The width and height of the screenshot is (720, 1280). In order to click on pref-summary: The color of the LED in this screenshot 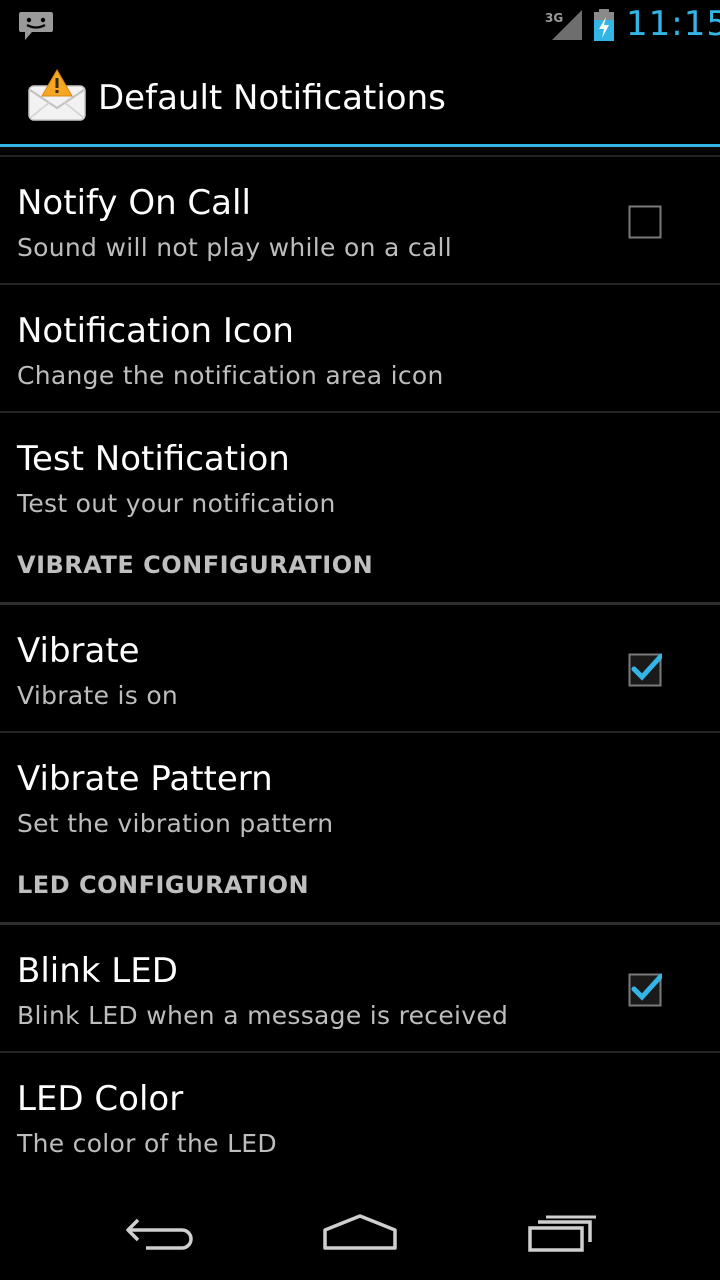, I will do `click(147, 1143)`.